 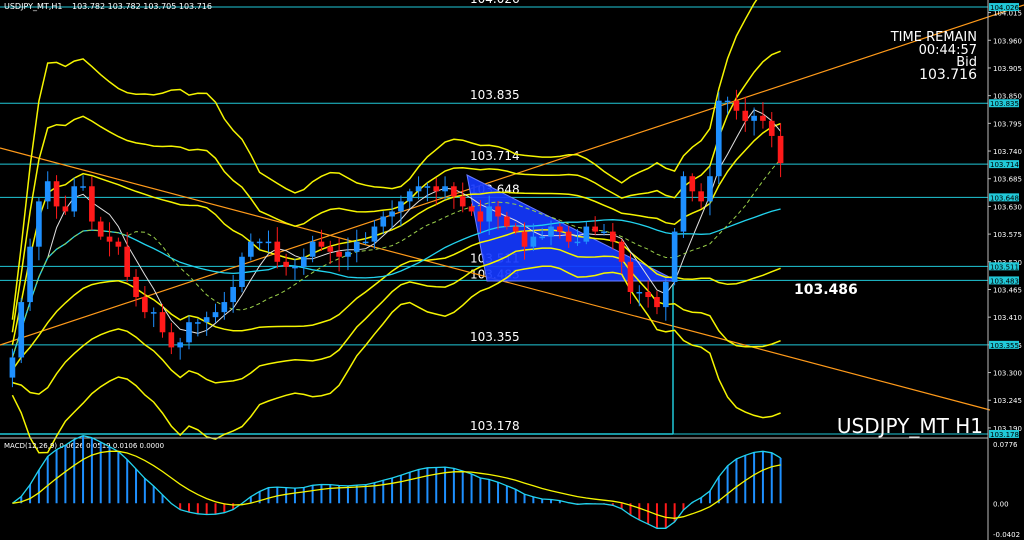 I want to click on level-tag-text: 103.648, so click(x=1004, y=198).